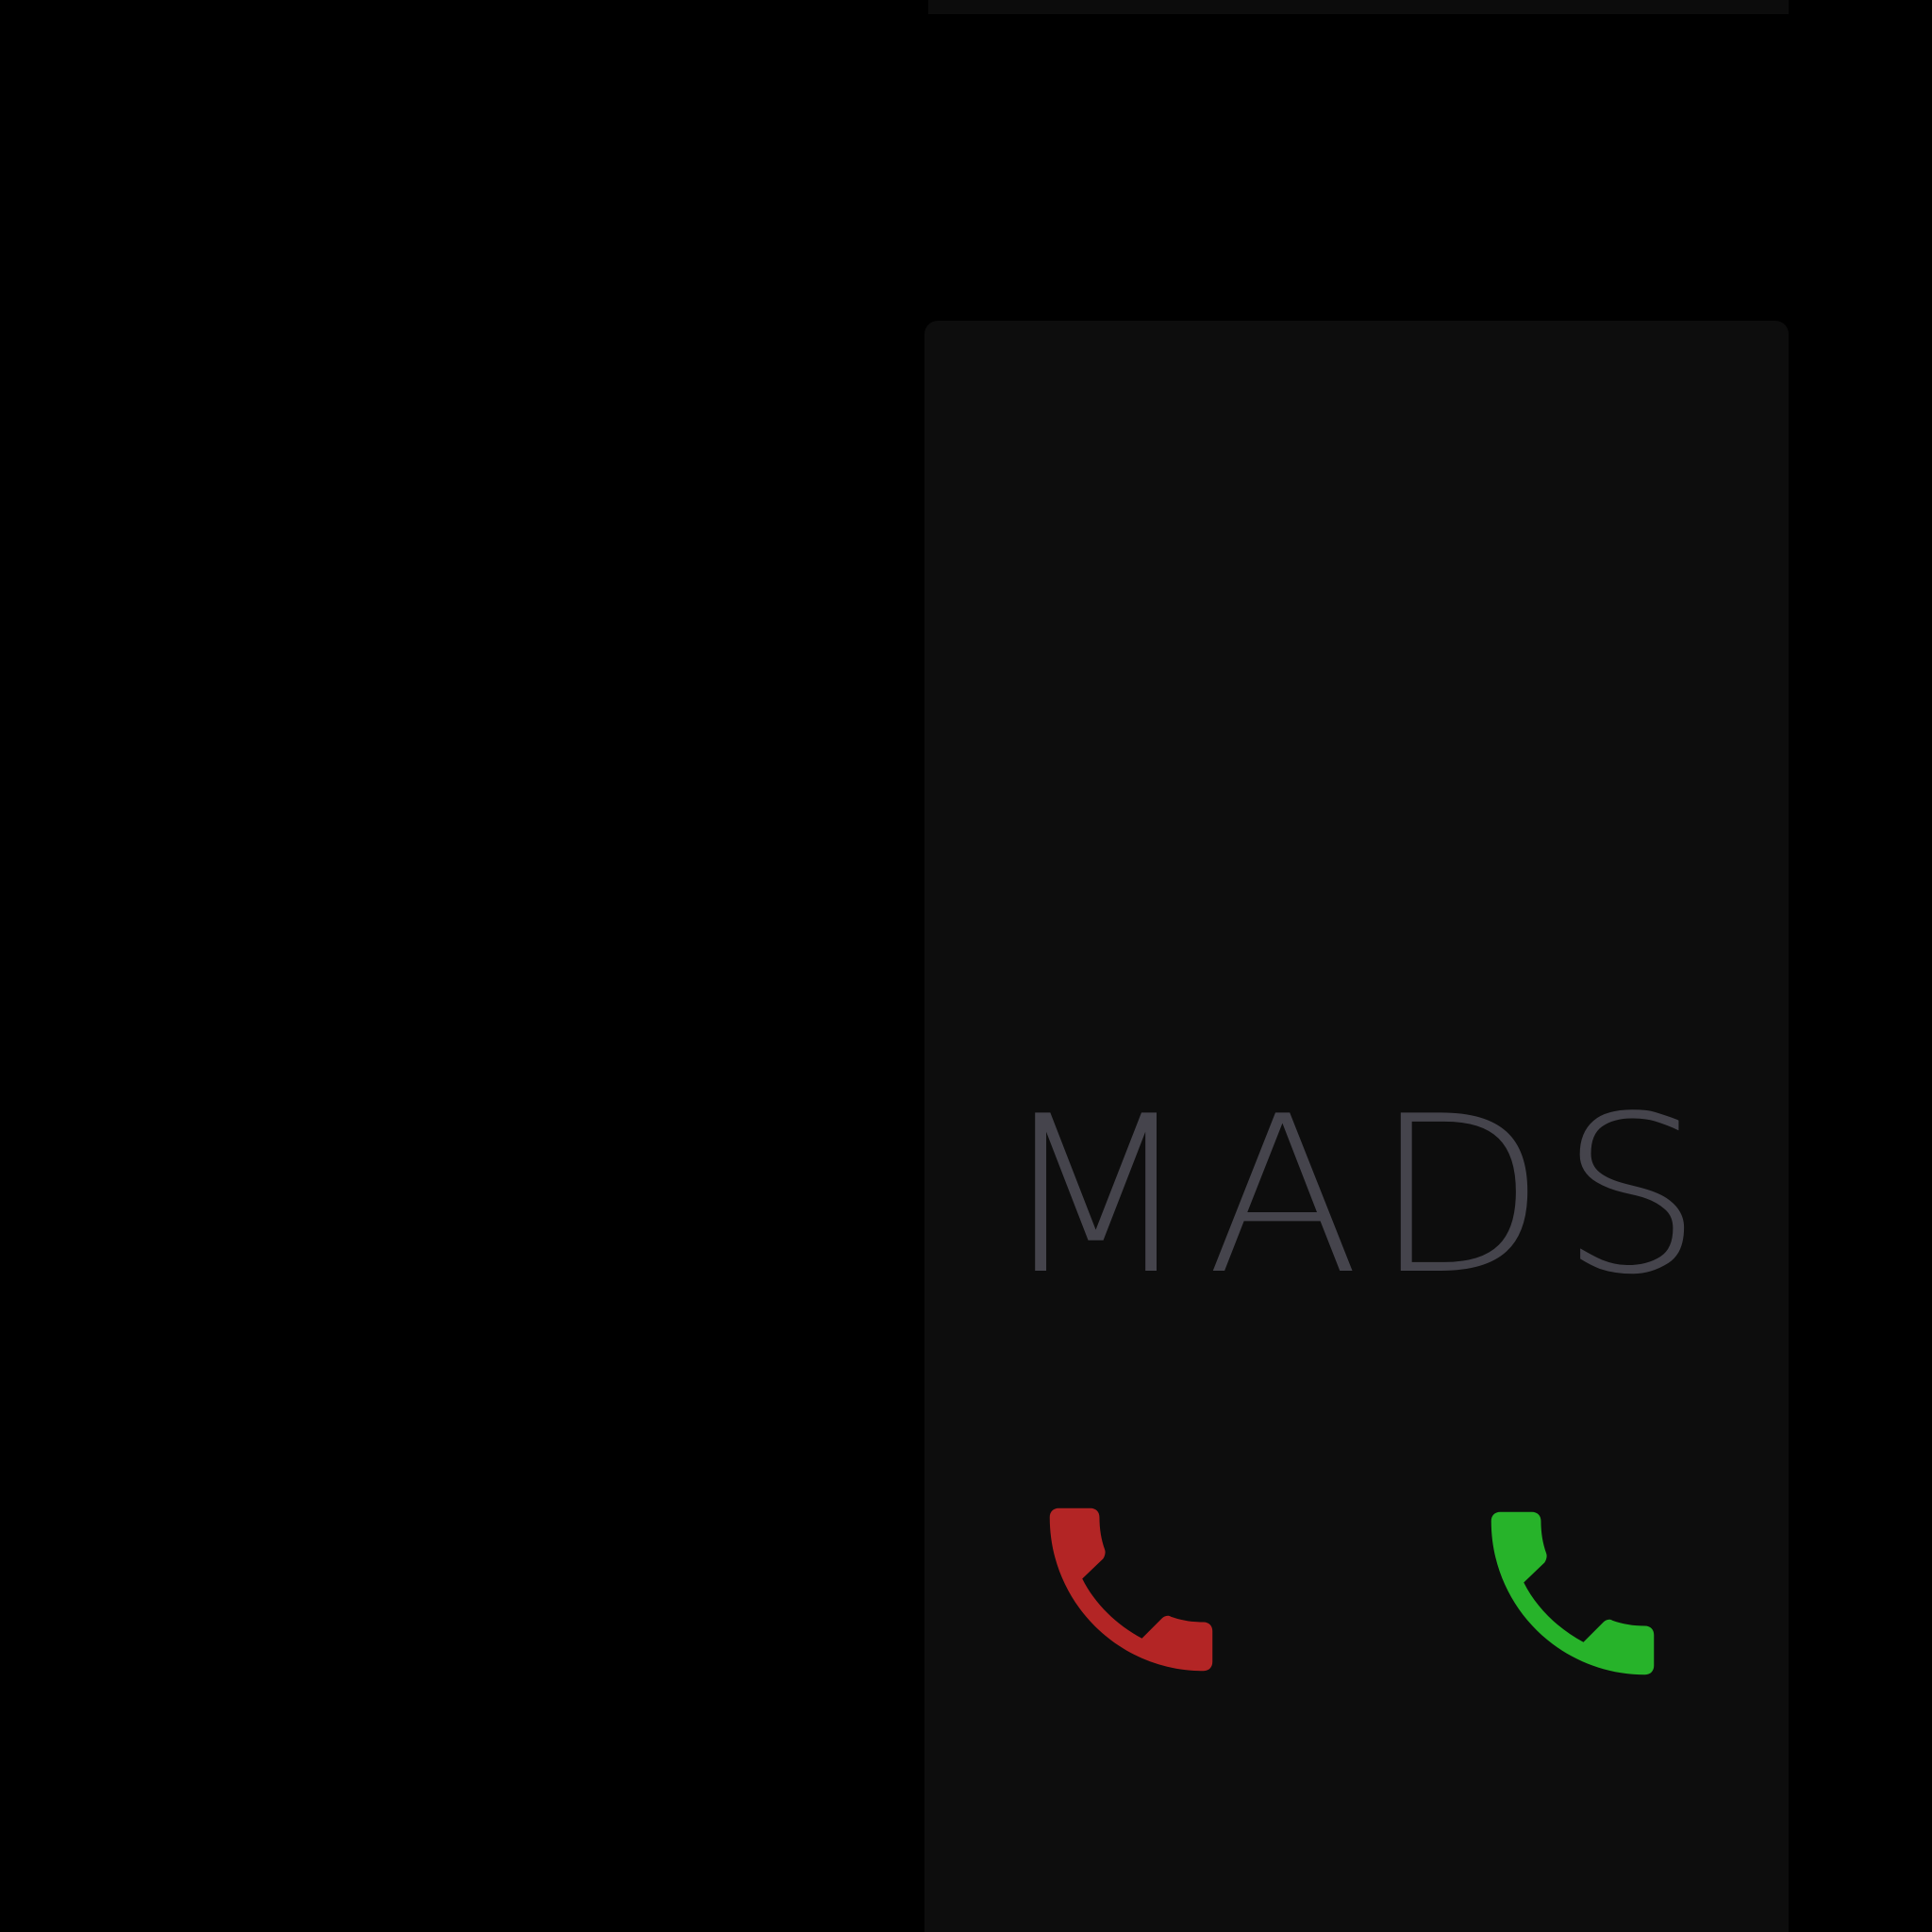  I want to click on top-status-bar, so click(1358, 7).